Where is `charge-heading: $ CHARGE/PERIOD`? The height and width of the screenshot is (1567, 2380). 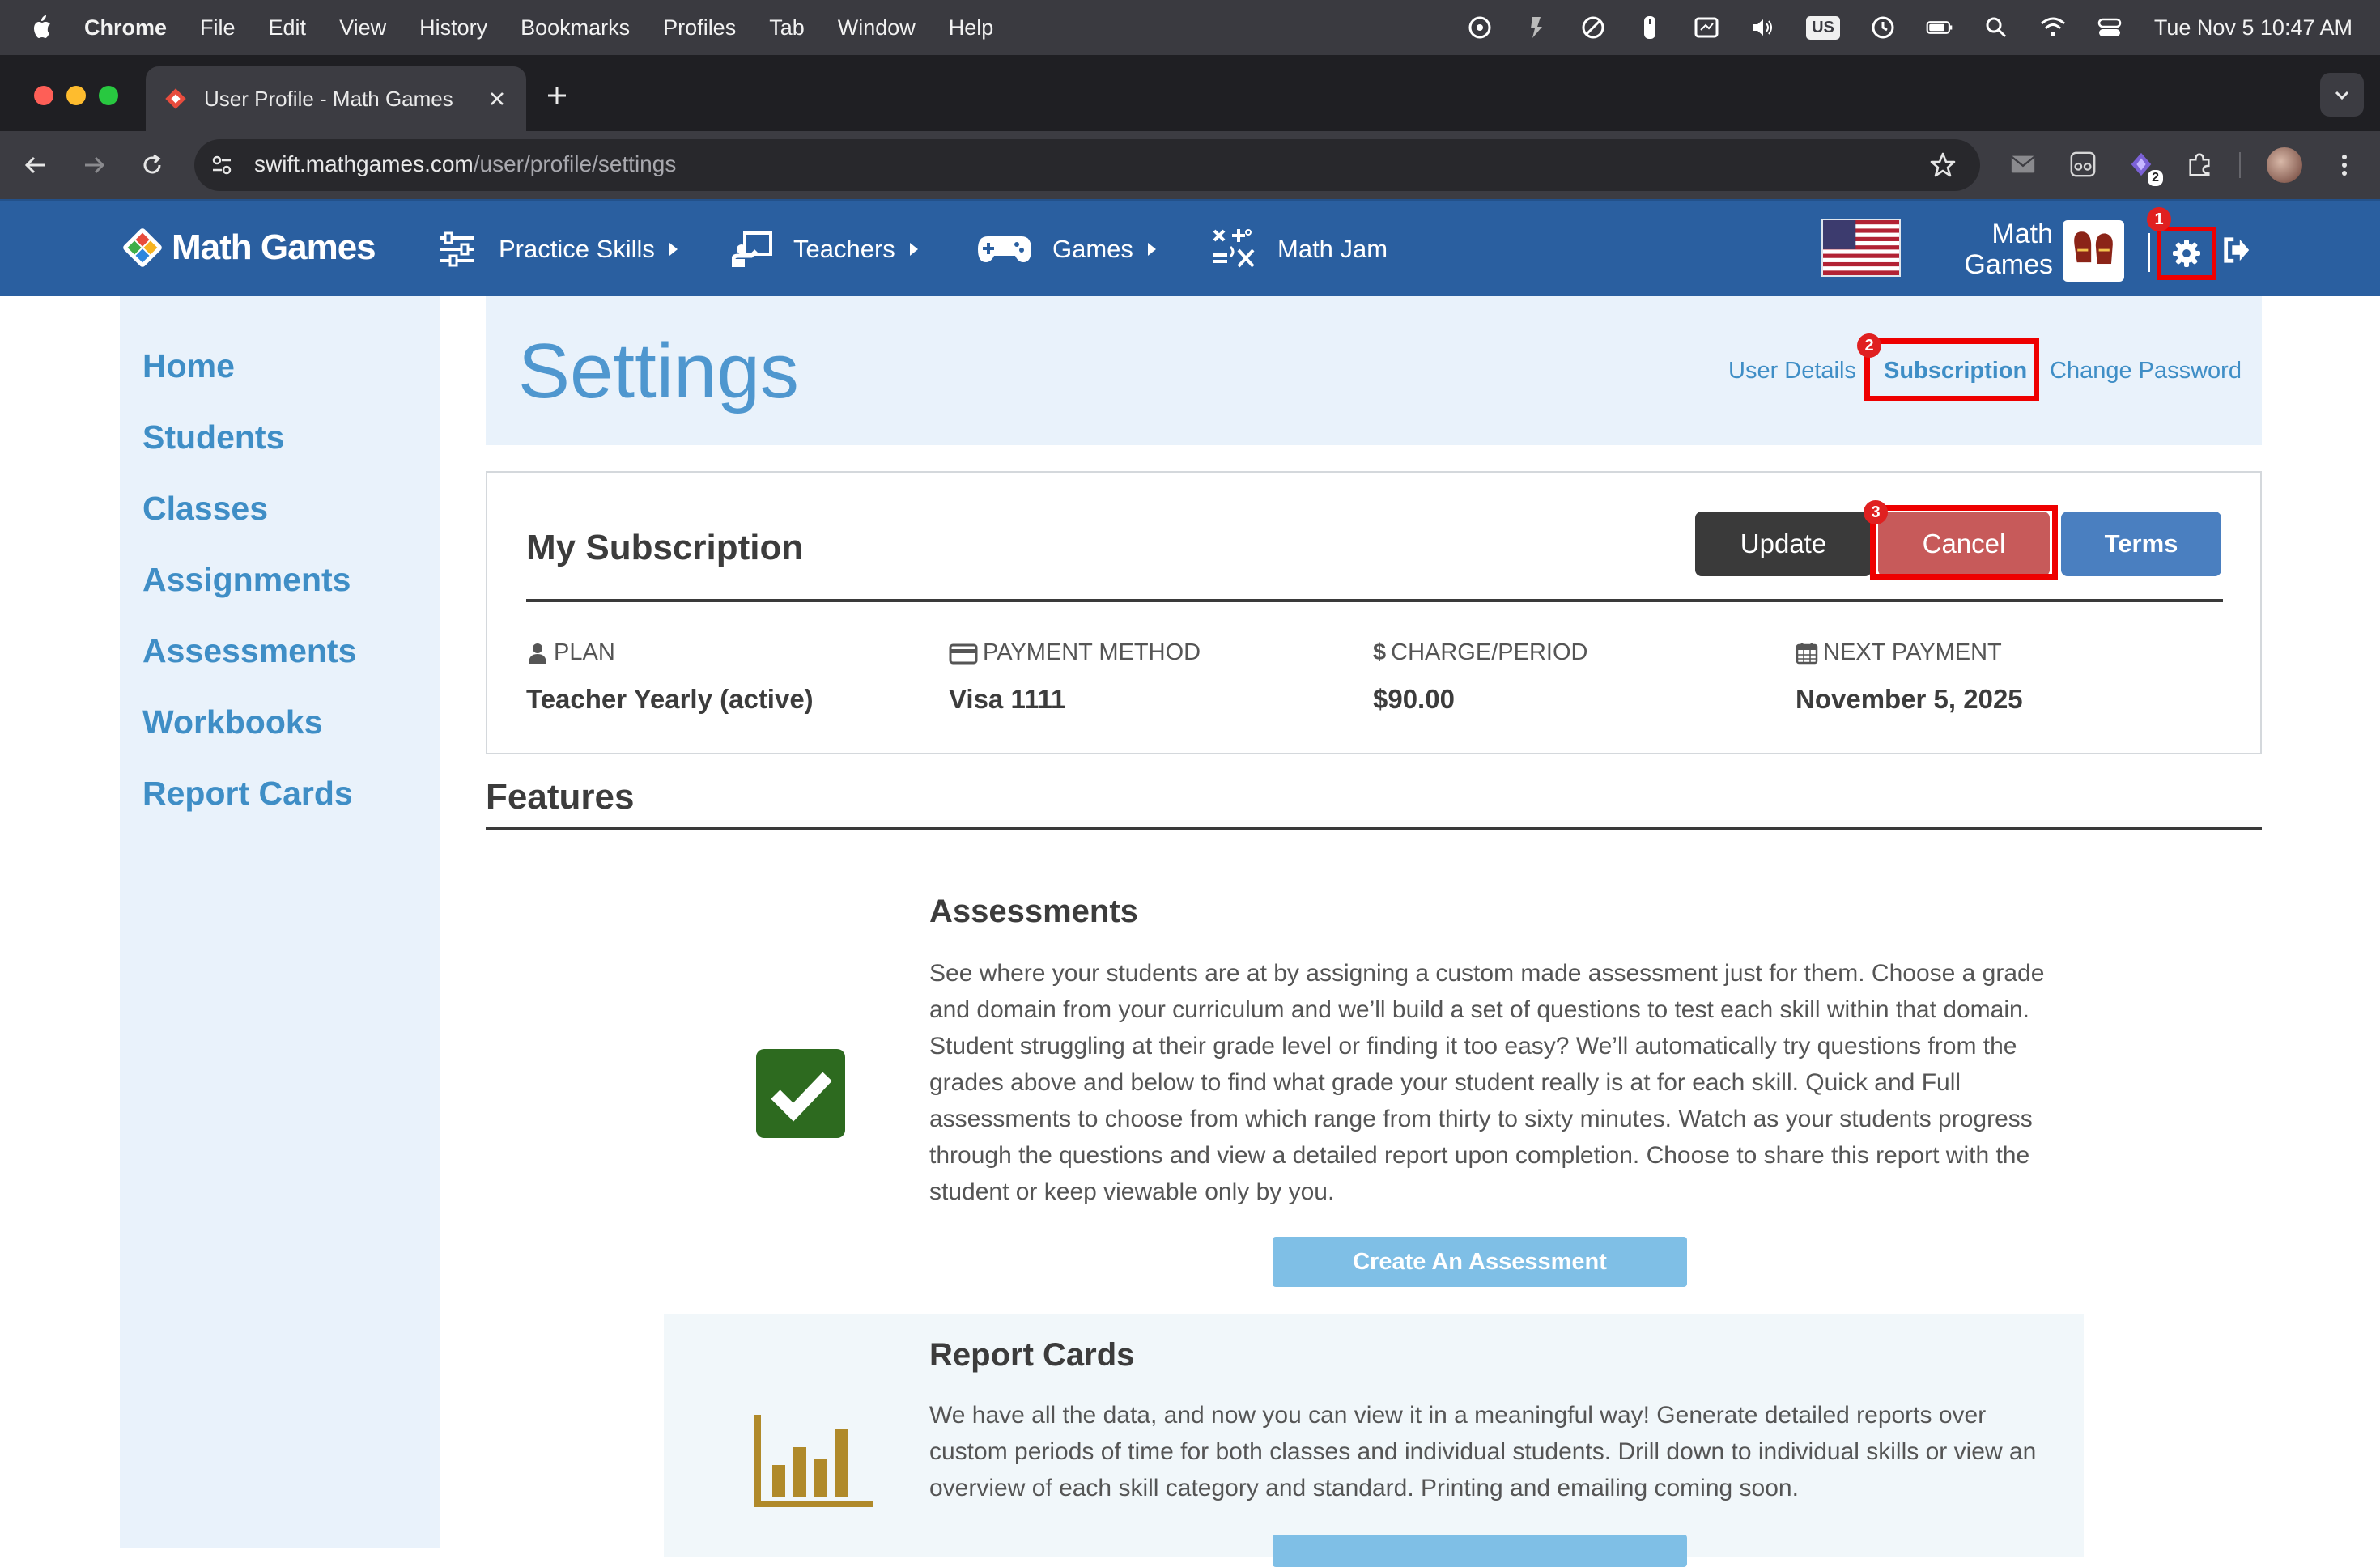
charge-heading: $ CHARGE/PERIOD is located at coordinates (1575, 652).